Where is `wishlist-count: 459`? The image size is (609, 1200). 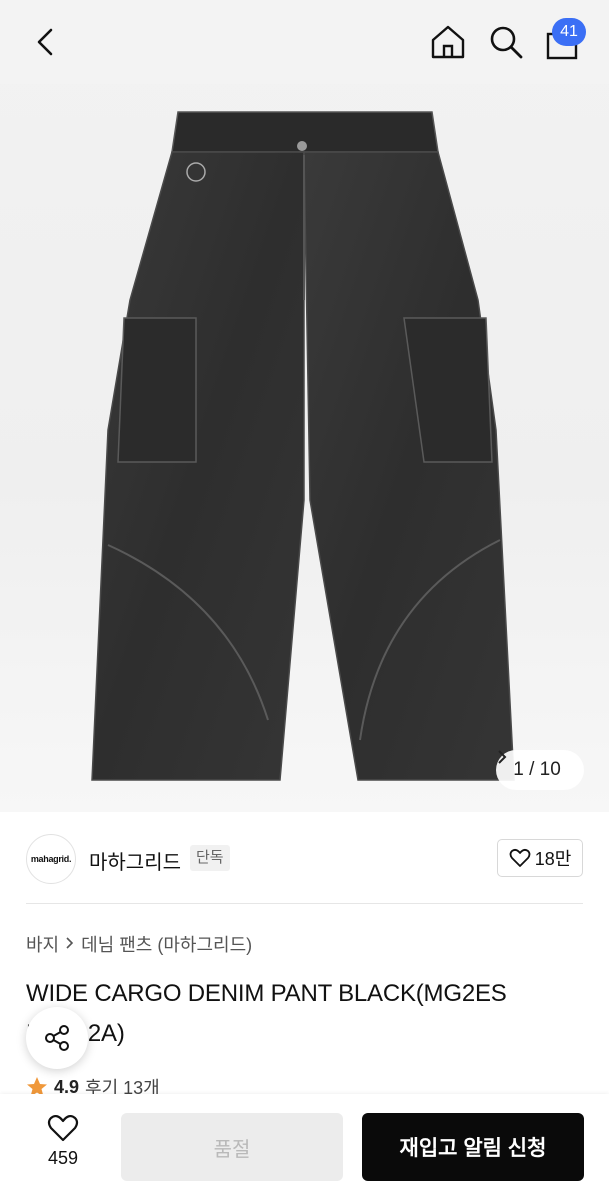
wishlist-count: 459 is located at coordinates (63, 1158).